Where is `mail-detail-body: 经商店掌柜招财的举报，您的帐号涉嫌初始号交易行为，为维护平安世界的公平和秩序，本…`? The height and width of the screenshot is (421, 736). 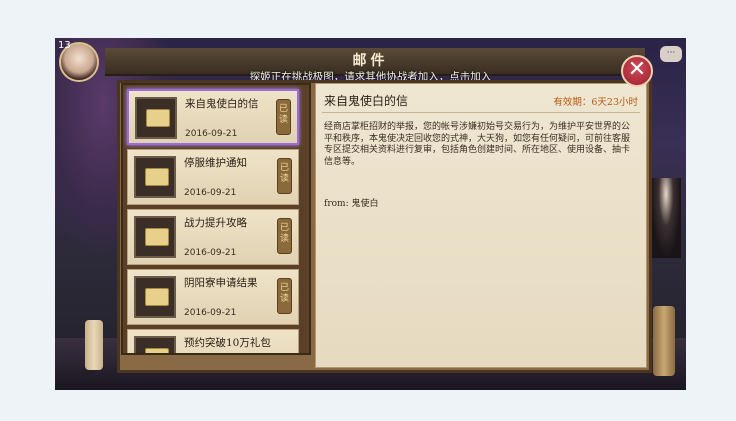 mail-detail-body: 经商店掌柜招财的举报，您的帐号涉嫌初始号交易行为，为维护平安世界的公平和秩序，本… is located at coordinates (477, 144).